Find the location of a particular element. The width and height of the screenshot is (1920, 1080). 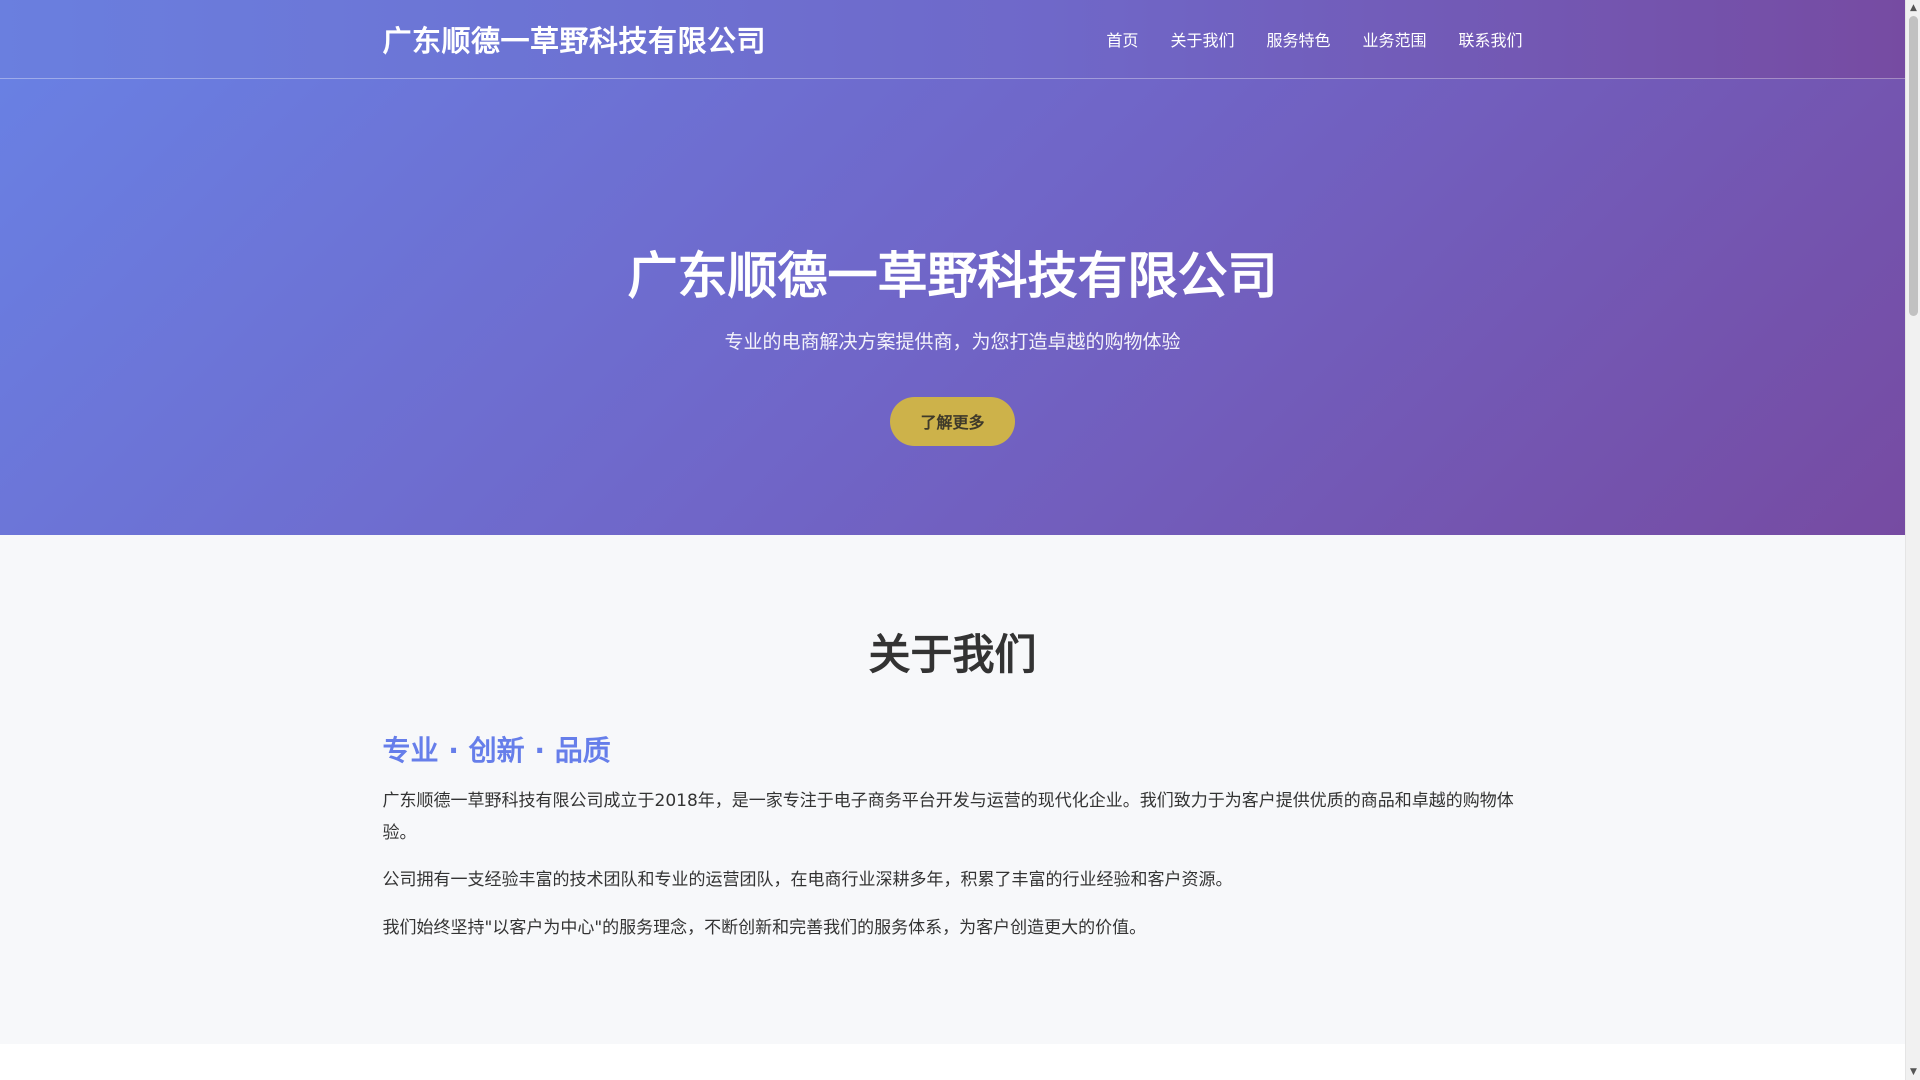

vertical-scrollbar: ▲ ▼ is located at coordinates (1912, 540).